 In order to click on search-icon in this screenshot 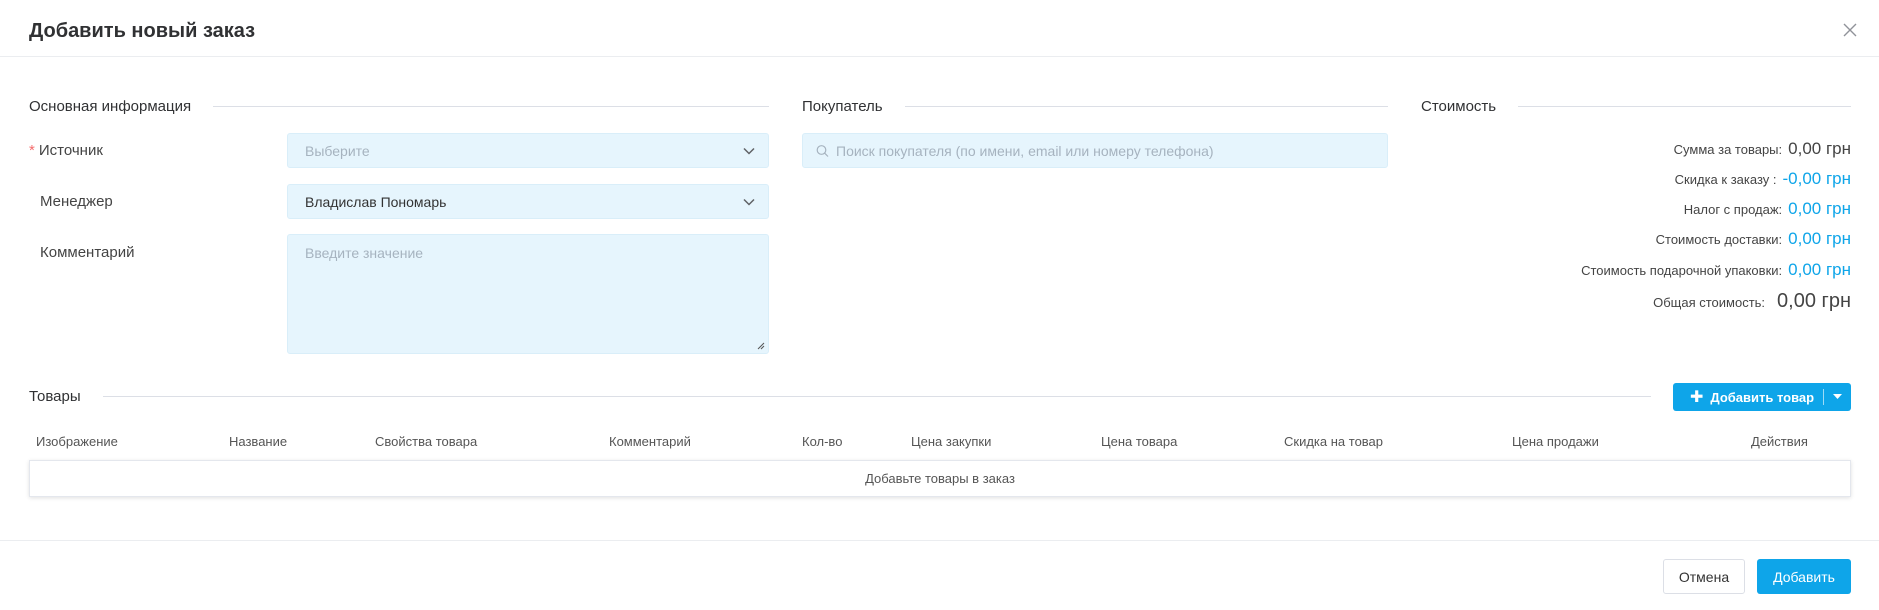, I will do `click(822, 150)`.